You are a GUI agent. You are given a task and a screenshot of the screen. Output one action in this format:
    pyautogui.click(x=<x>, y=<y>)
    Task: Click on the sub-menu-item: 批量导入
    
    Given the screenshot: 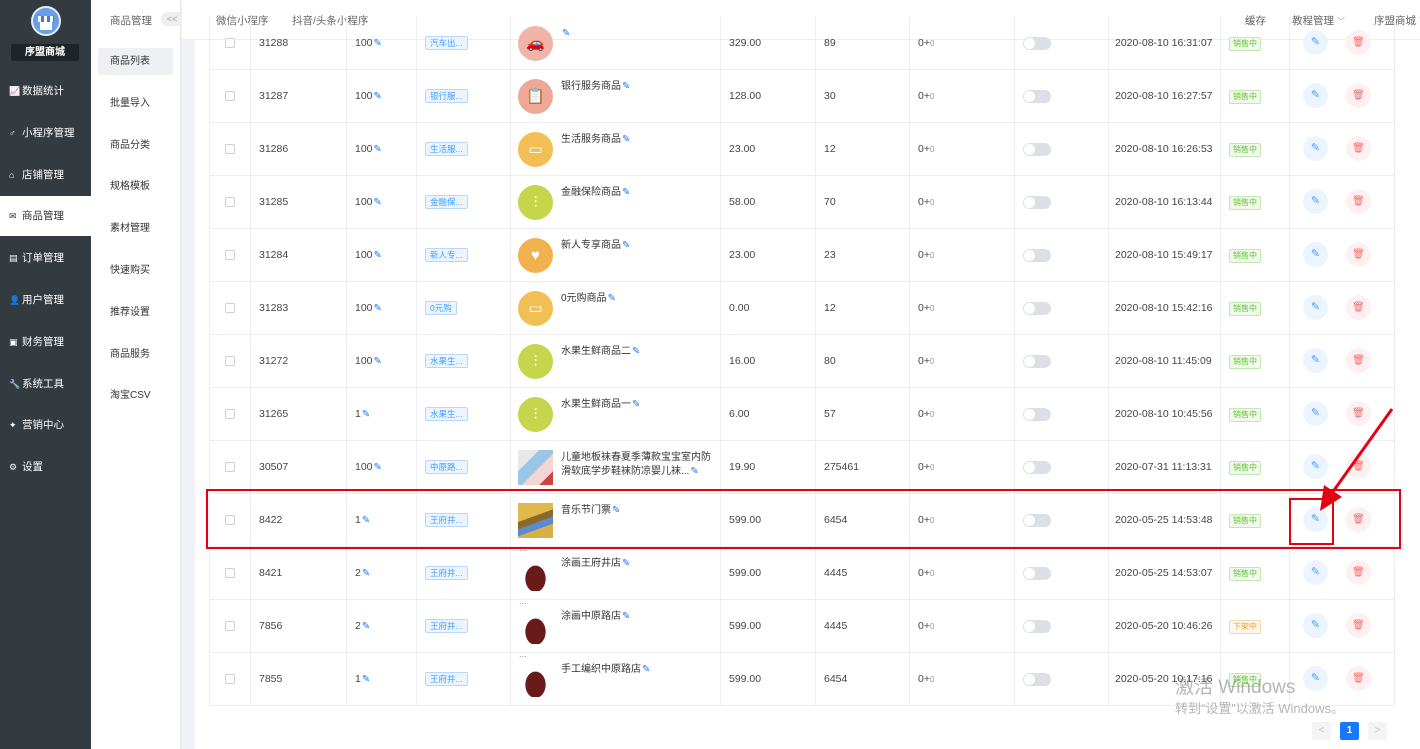 What is the action you would take?
    pyautogui.click(x=135, y=103)
    